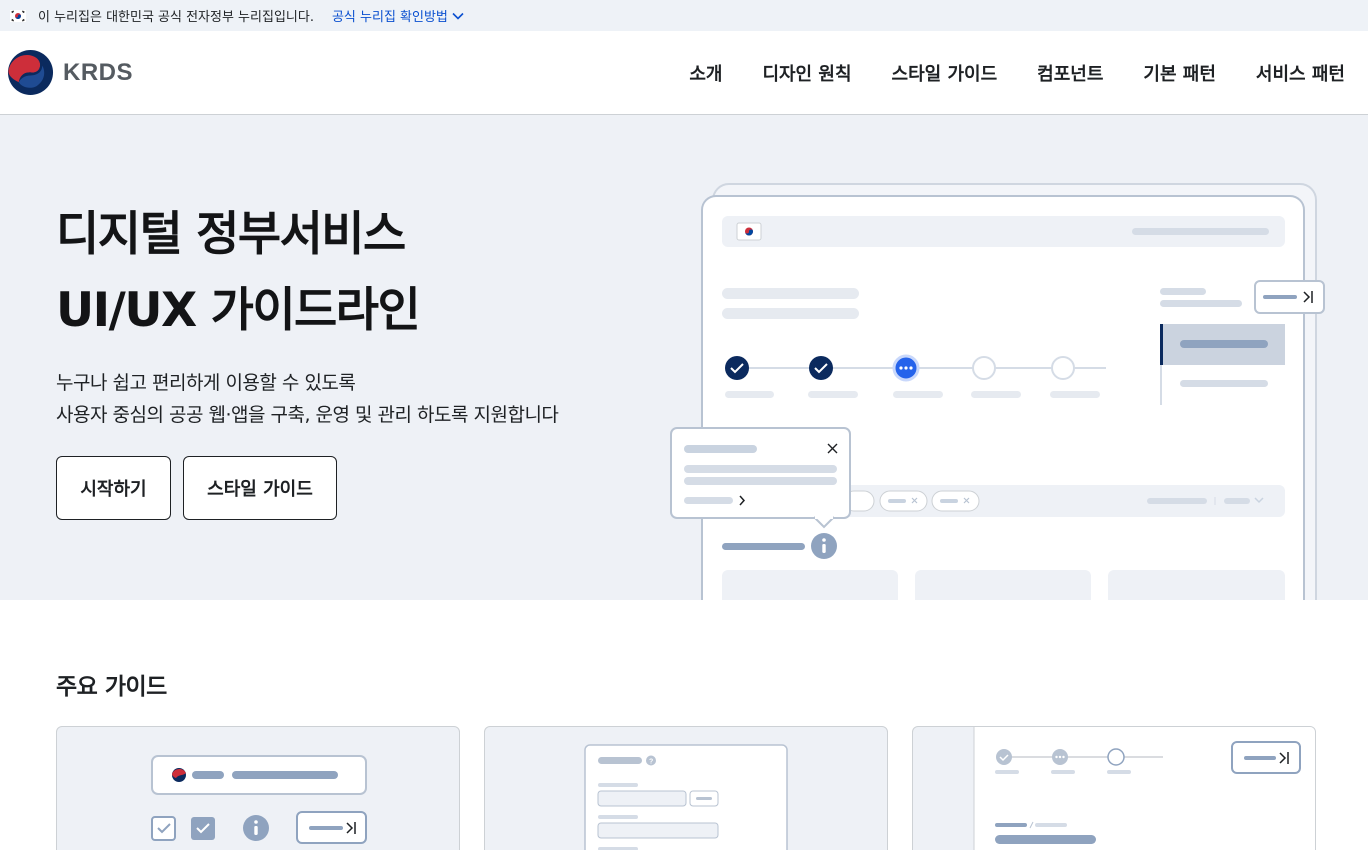 The width and height of the screenshot is (1368, 850). What do you see at coordinates (458, 16) in the screenshot?
I see `chevron-down-icon` at bounding box center [458, 16].